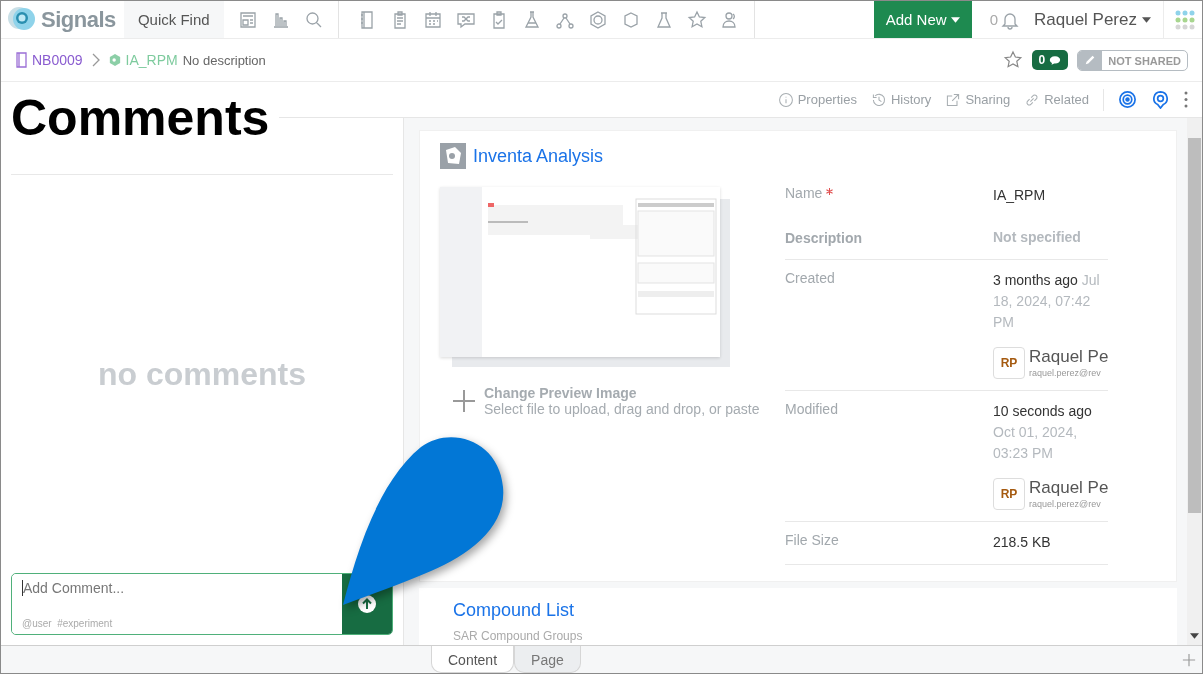 Image resolution: width=1203 pixels, height=674 pixels. Describe the element at coordinates (922, 19) in the screenshot. I see `add-new-button: Add New` at that location.